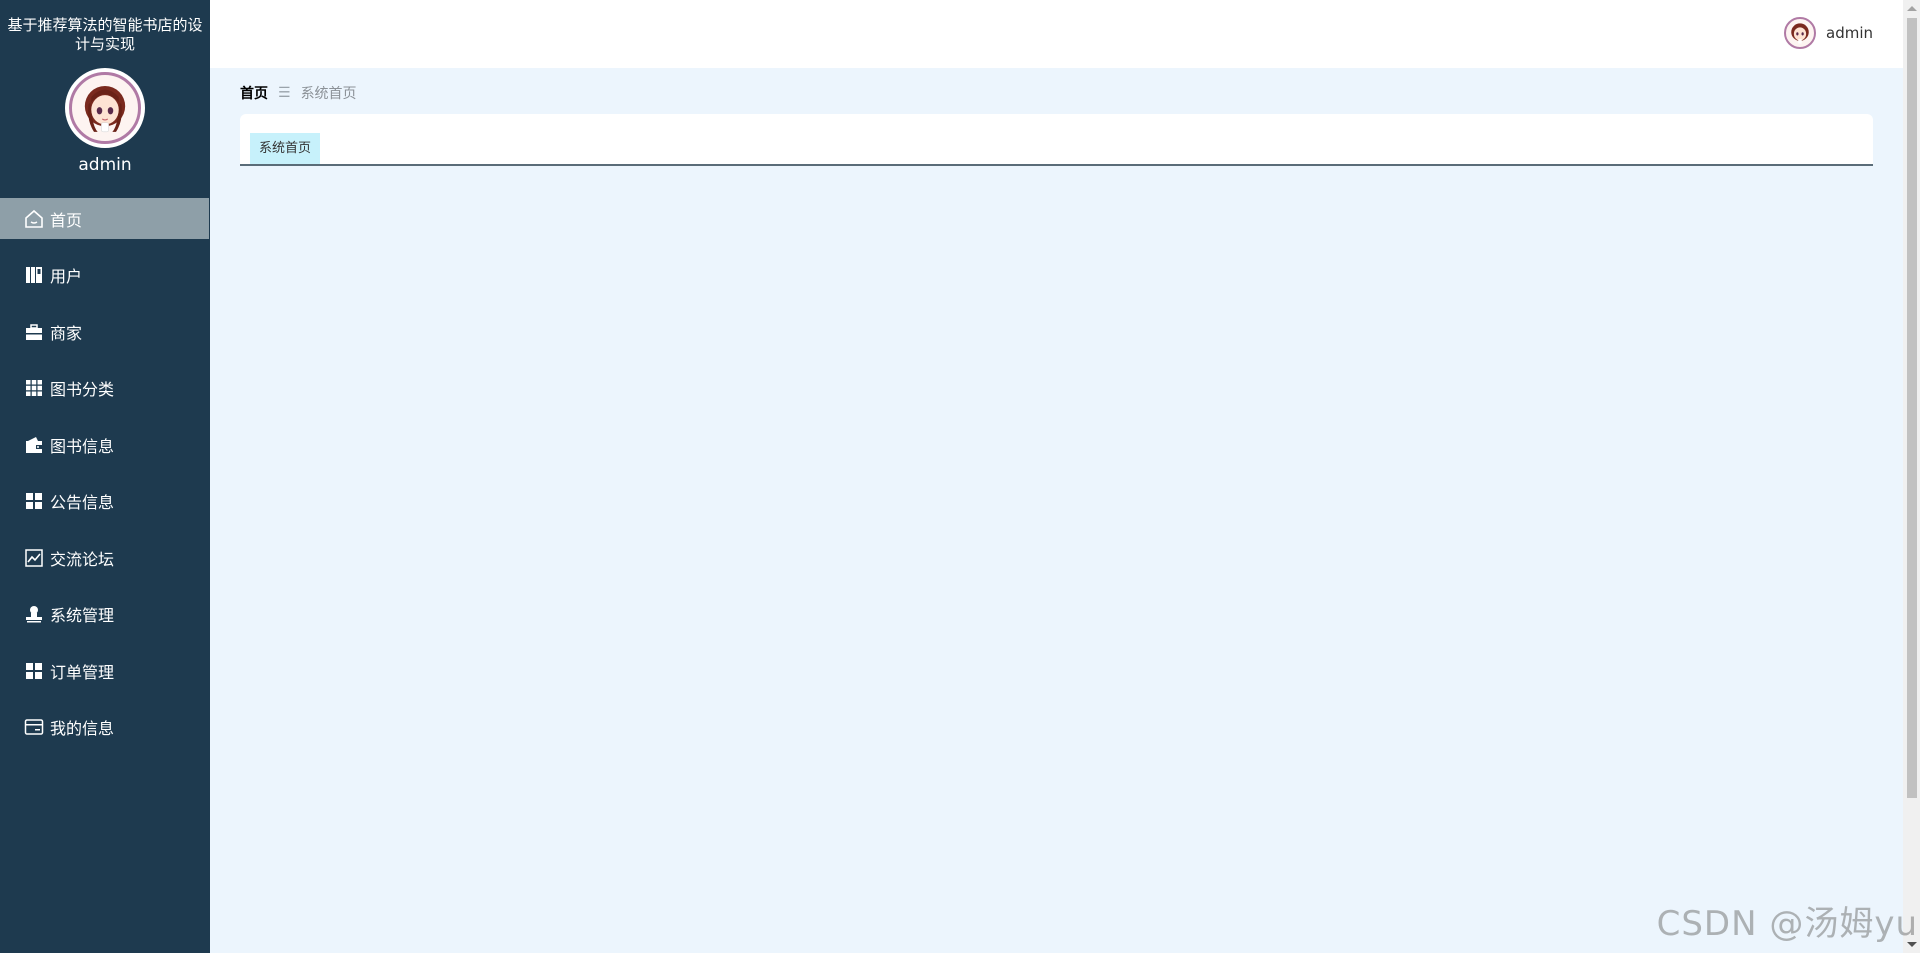  Describe the element at coordinates (285, 148) in the screenshot. I see `tab-system-home: 系统首页` at that location.